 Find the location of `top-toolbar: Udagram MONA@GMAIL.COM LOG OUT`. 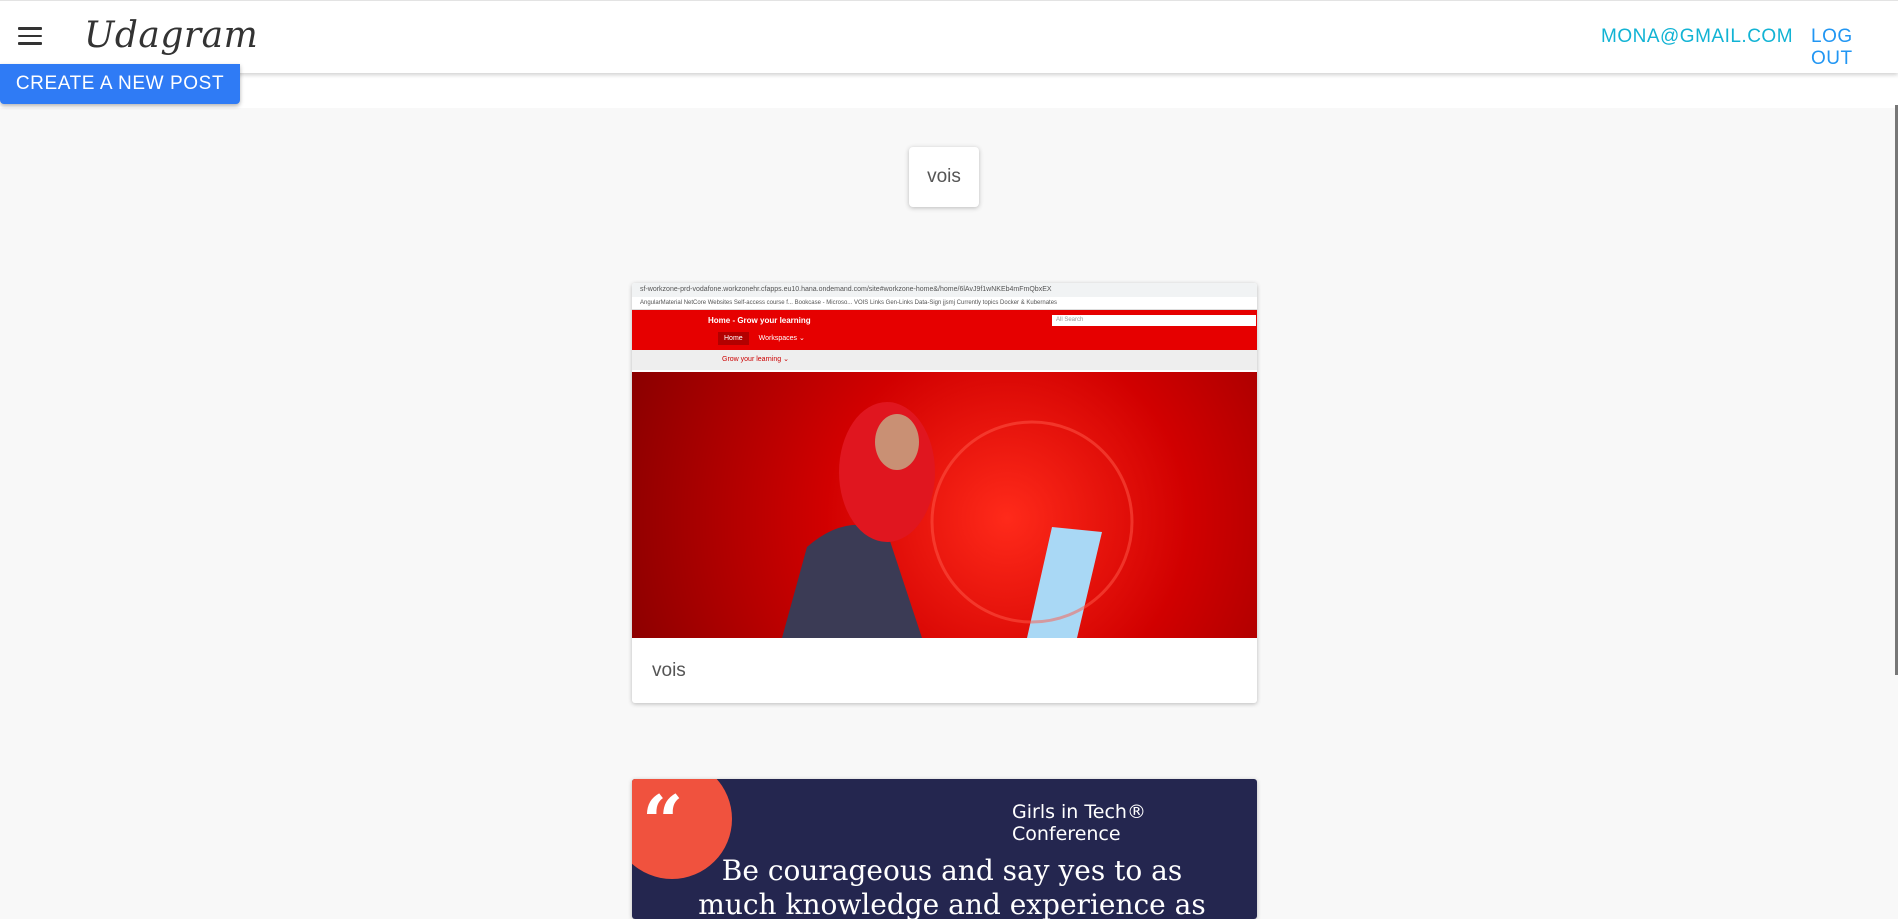

top-toolbar: Udagram MONA@GMAIL.COM LOG OUT is located at coordinates (949, 36).